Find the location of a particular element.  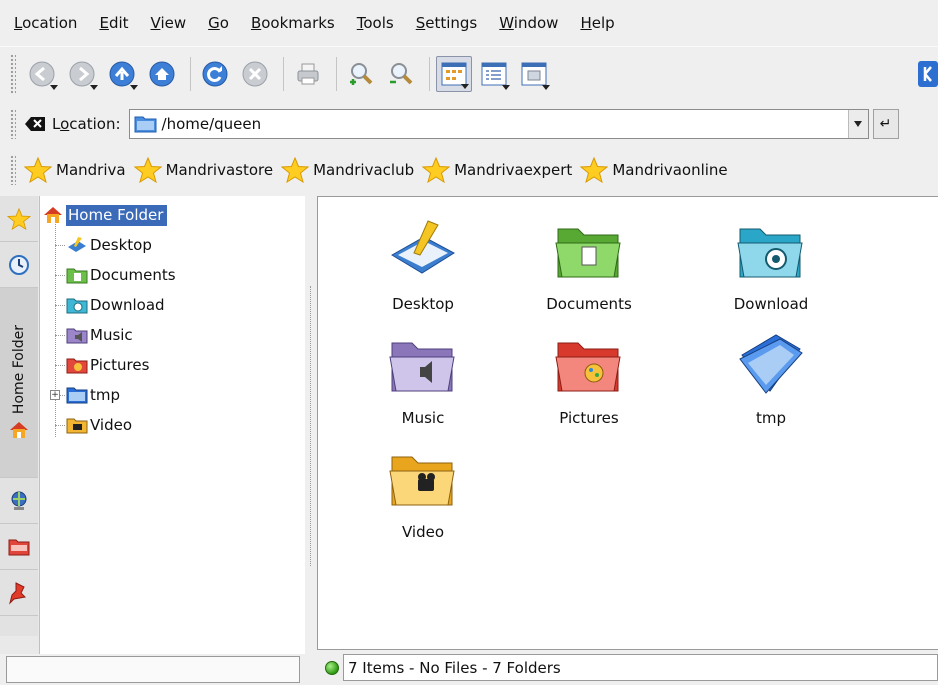

back-button is located at coordinates (42, 74).